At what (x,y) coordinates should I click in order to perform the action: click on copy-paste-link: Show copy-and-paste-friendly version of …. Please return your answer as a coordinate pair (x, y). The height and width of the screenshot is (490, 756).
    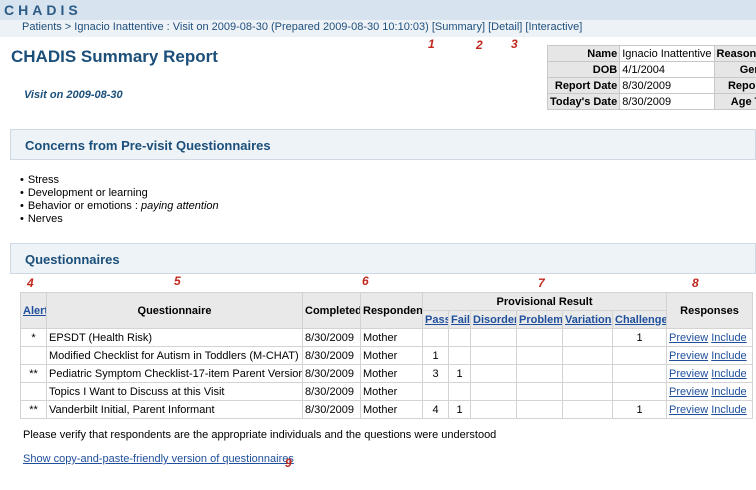
    Looking at the image, I should click on (158, 459).